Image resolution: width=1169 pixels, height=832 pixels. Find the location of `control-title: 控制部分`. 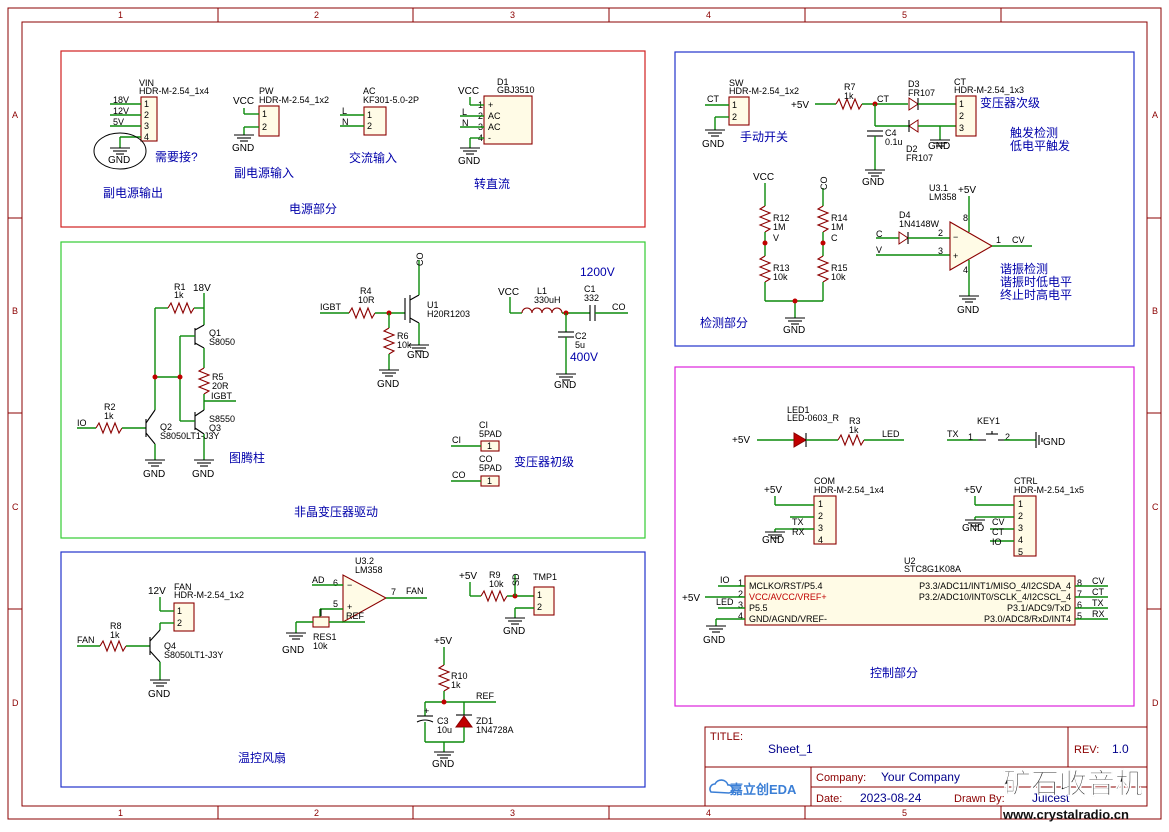

control-title: 控制部分 is located at coordinates (894, 672).